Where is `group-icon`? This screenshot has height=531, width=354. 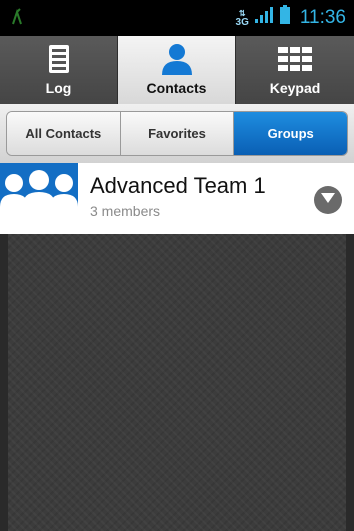 group-icon is located at coordinates (39, 198).